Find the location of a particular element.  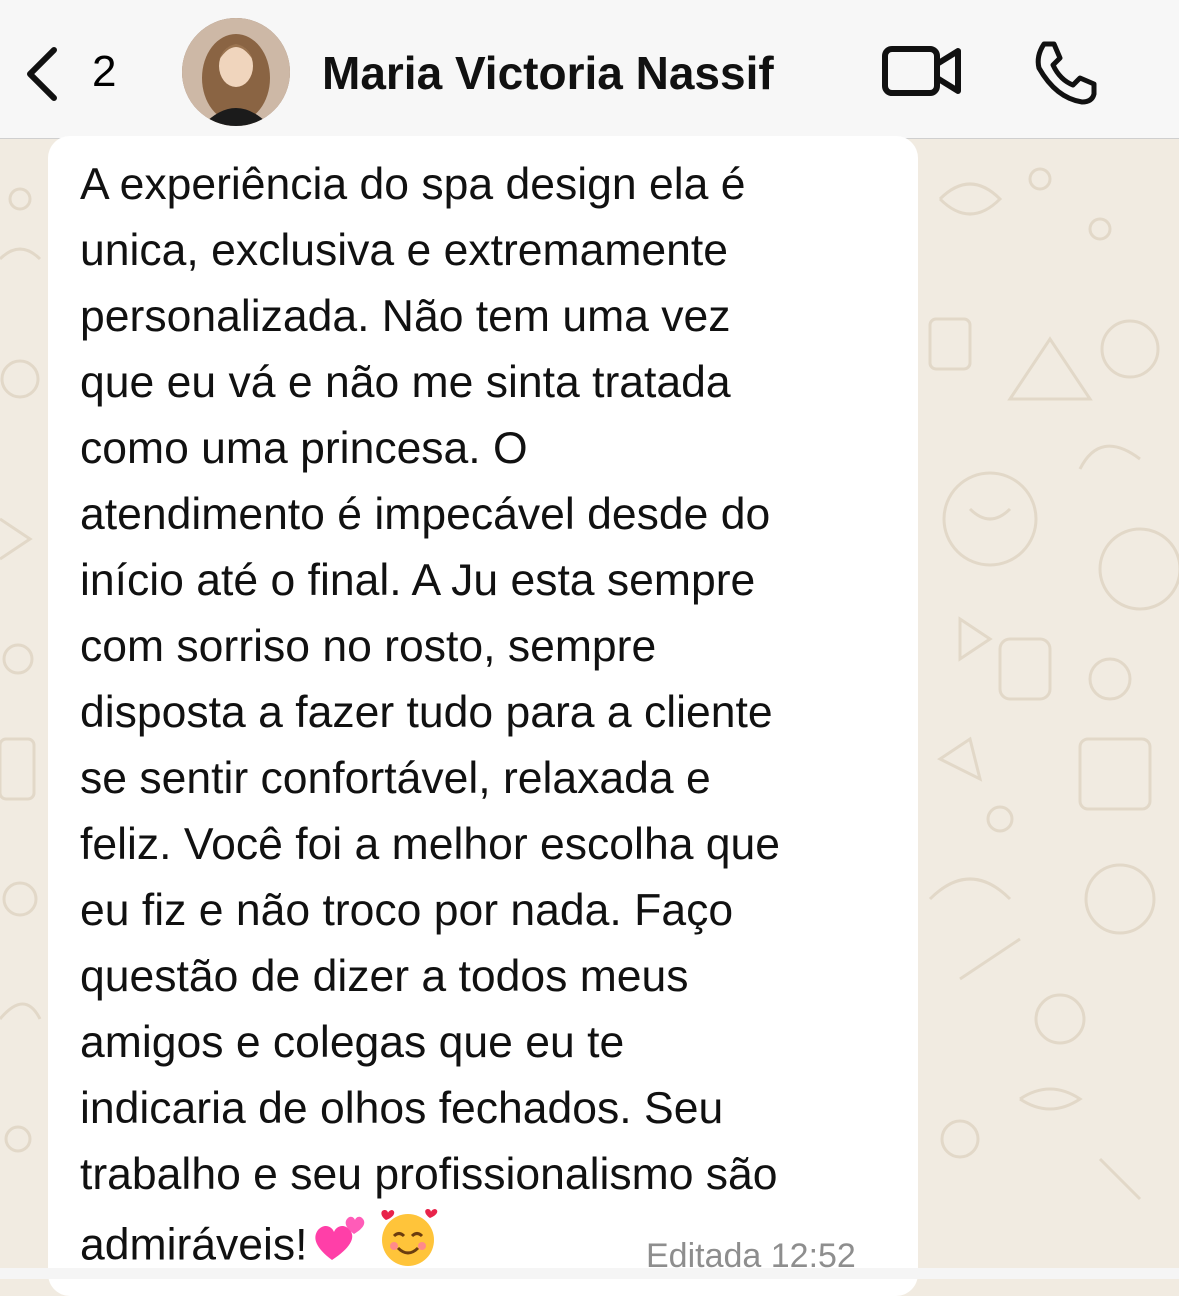

message-line: questão de dizer a todos meus is located at coordinates (384, 976).